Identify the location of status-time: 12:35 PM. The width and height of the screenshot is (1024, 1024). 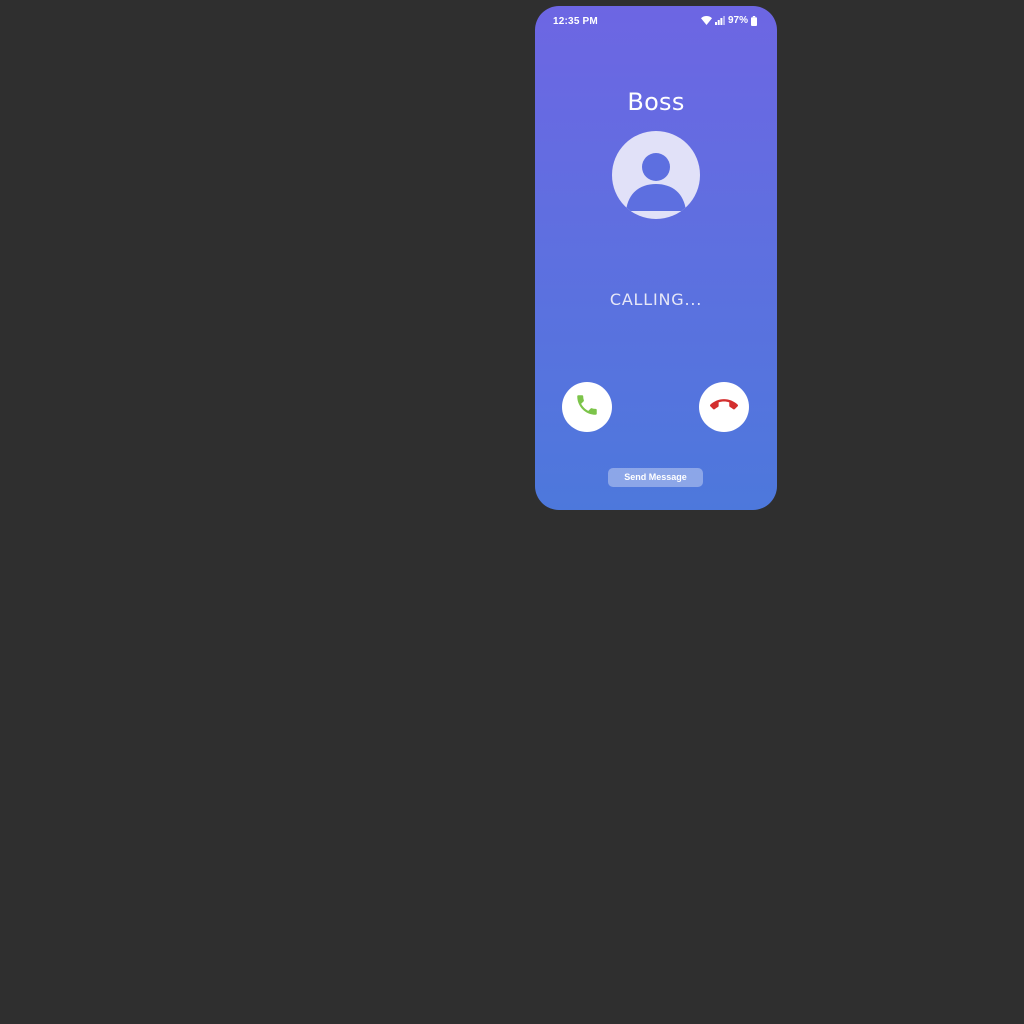
(575, 21).